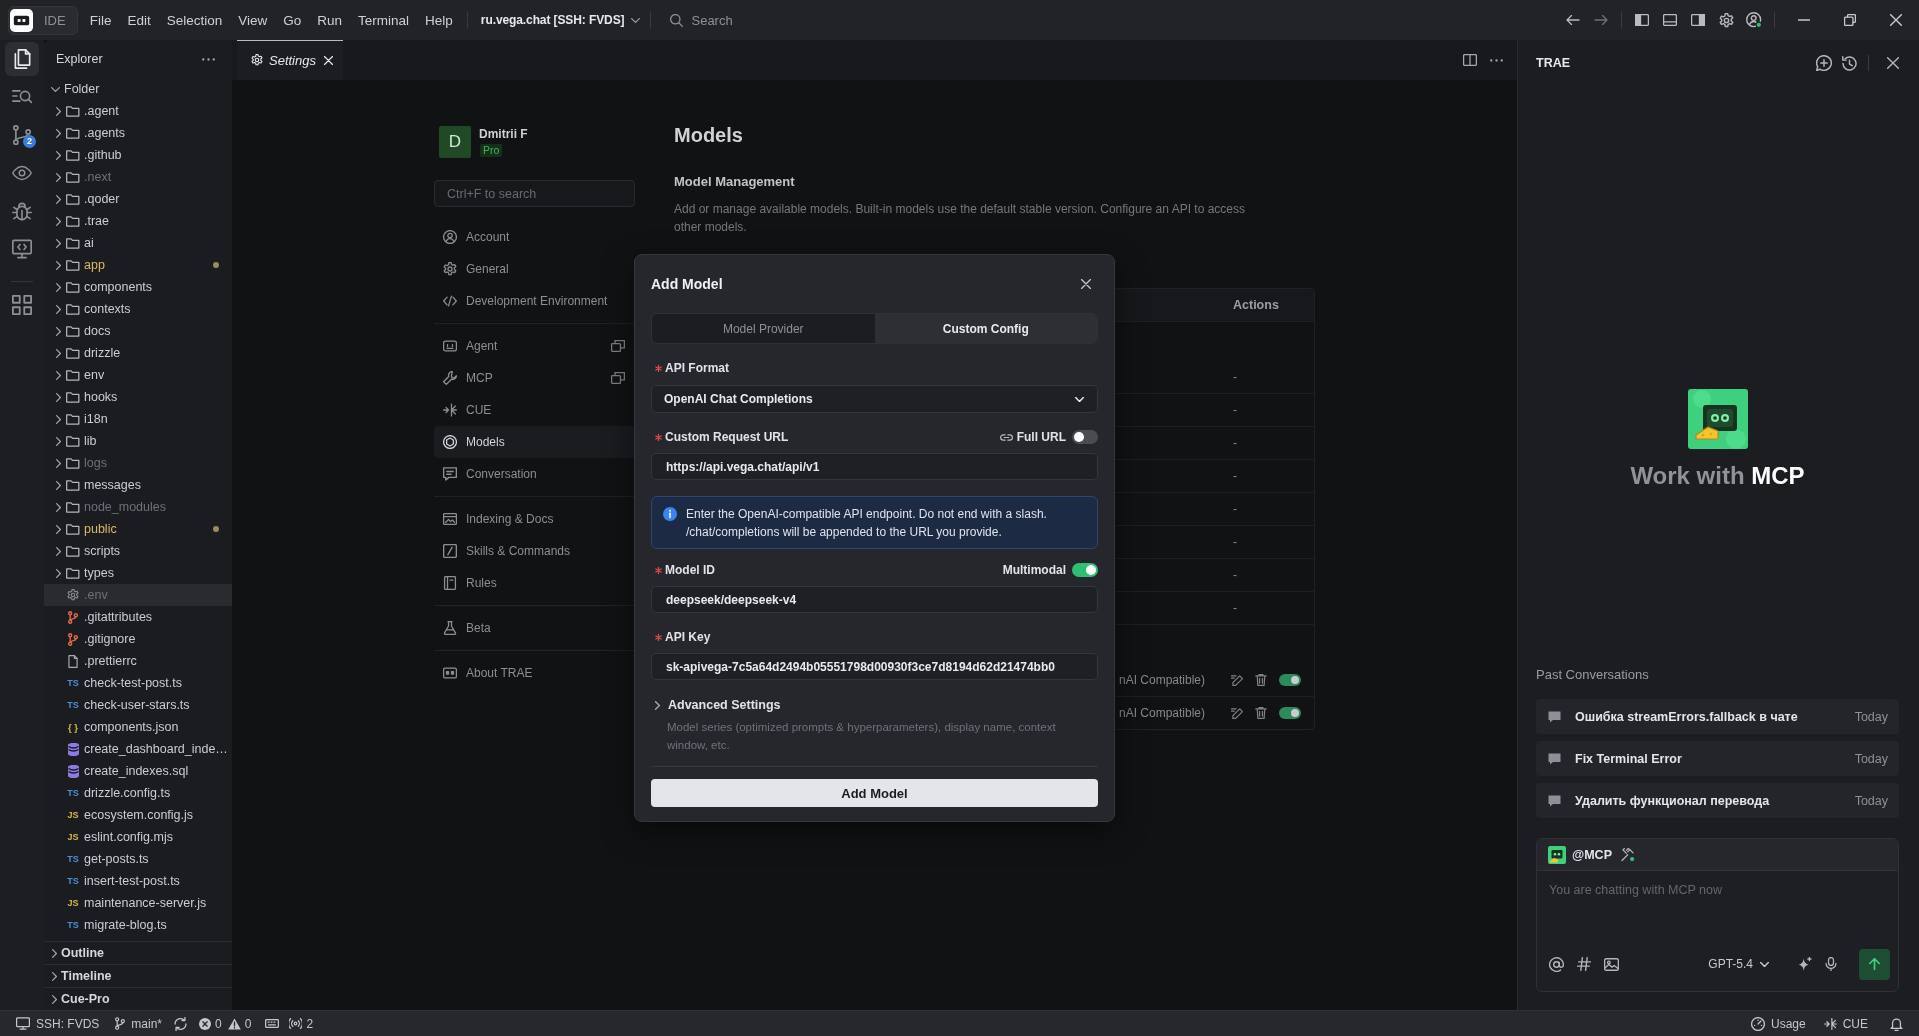  I want to click on settings-nav-item: Account, so click(534, 237).